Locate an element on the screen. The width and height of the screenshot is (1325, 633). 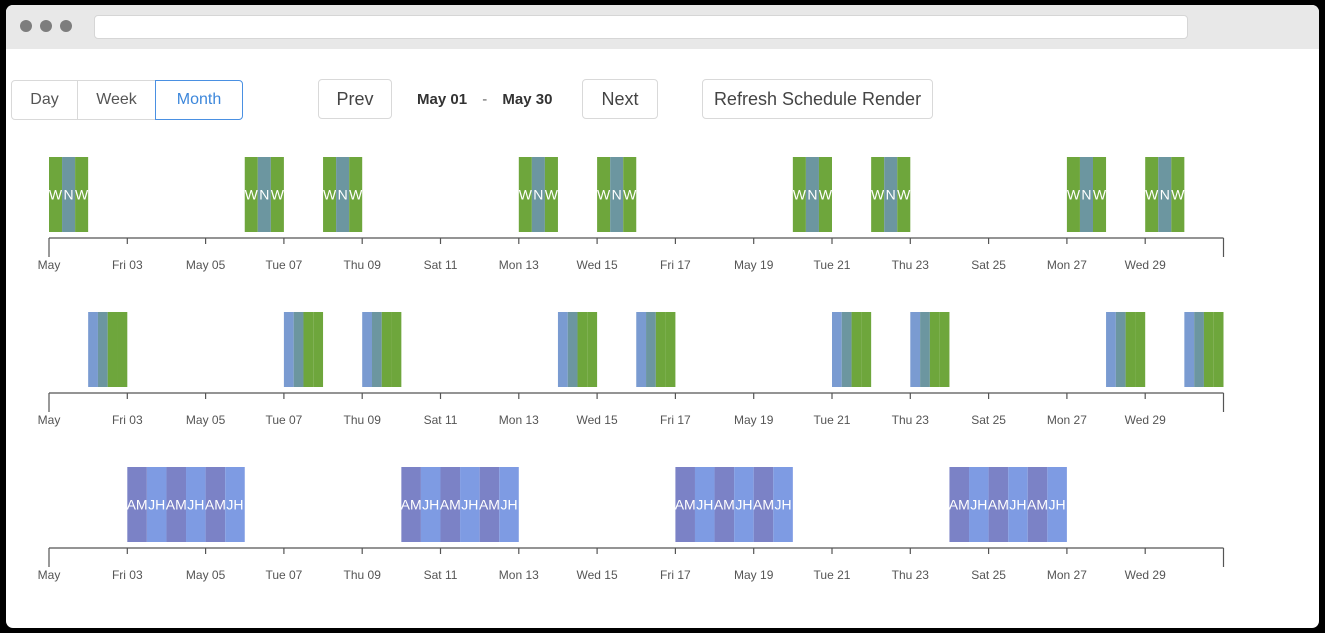
axis-tick-label: May is located at coordinates (49, 575).